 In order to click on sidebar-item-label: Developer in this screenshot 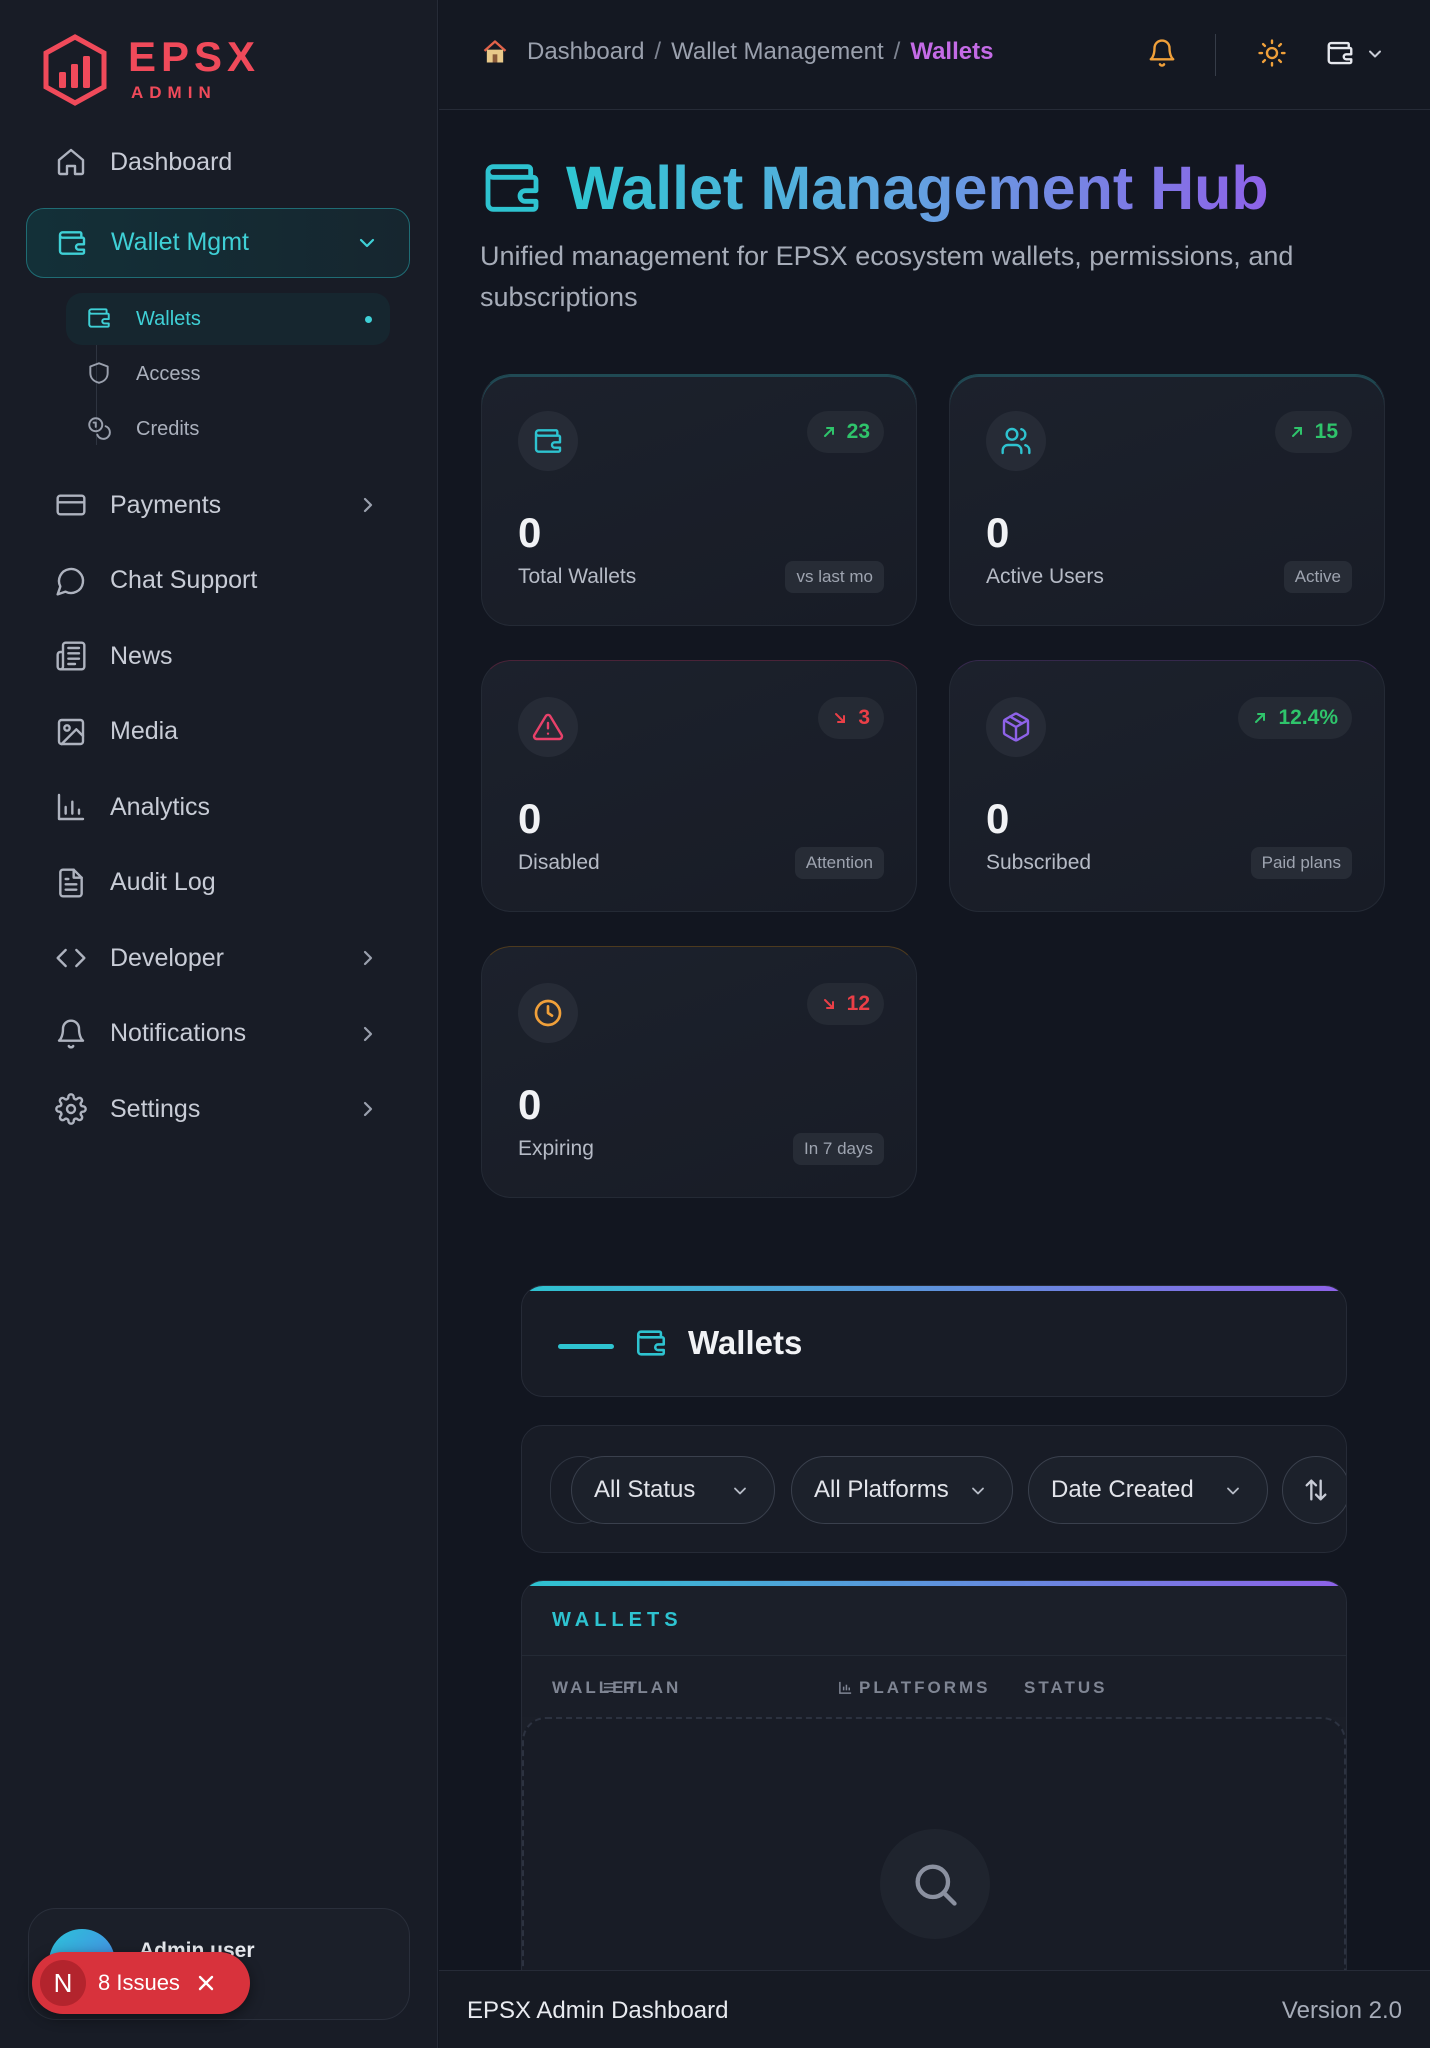, I will do `click(167, 957)`.